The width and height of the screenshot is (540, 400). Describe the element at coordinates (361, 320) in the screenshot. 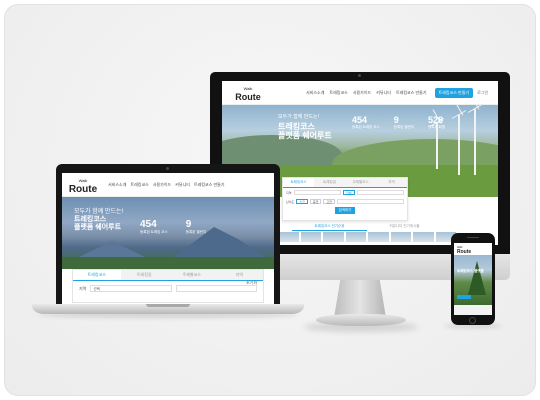

I see `monitor-stand` at that location.